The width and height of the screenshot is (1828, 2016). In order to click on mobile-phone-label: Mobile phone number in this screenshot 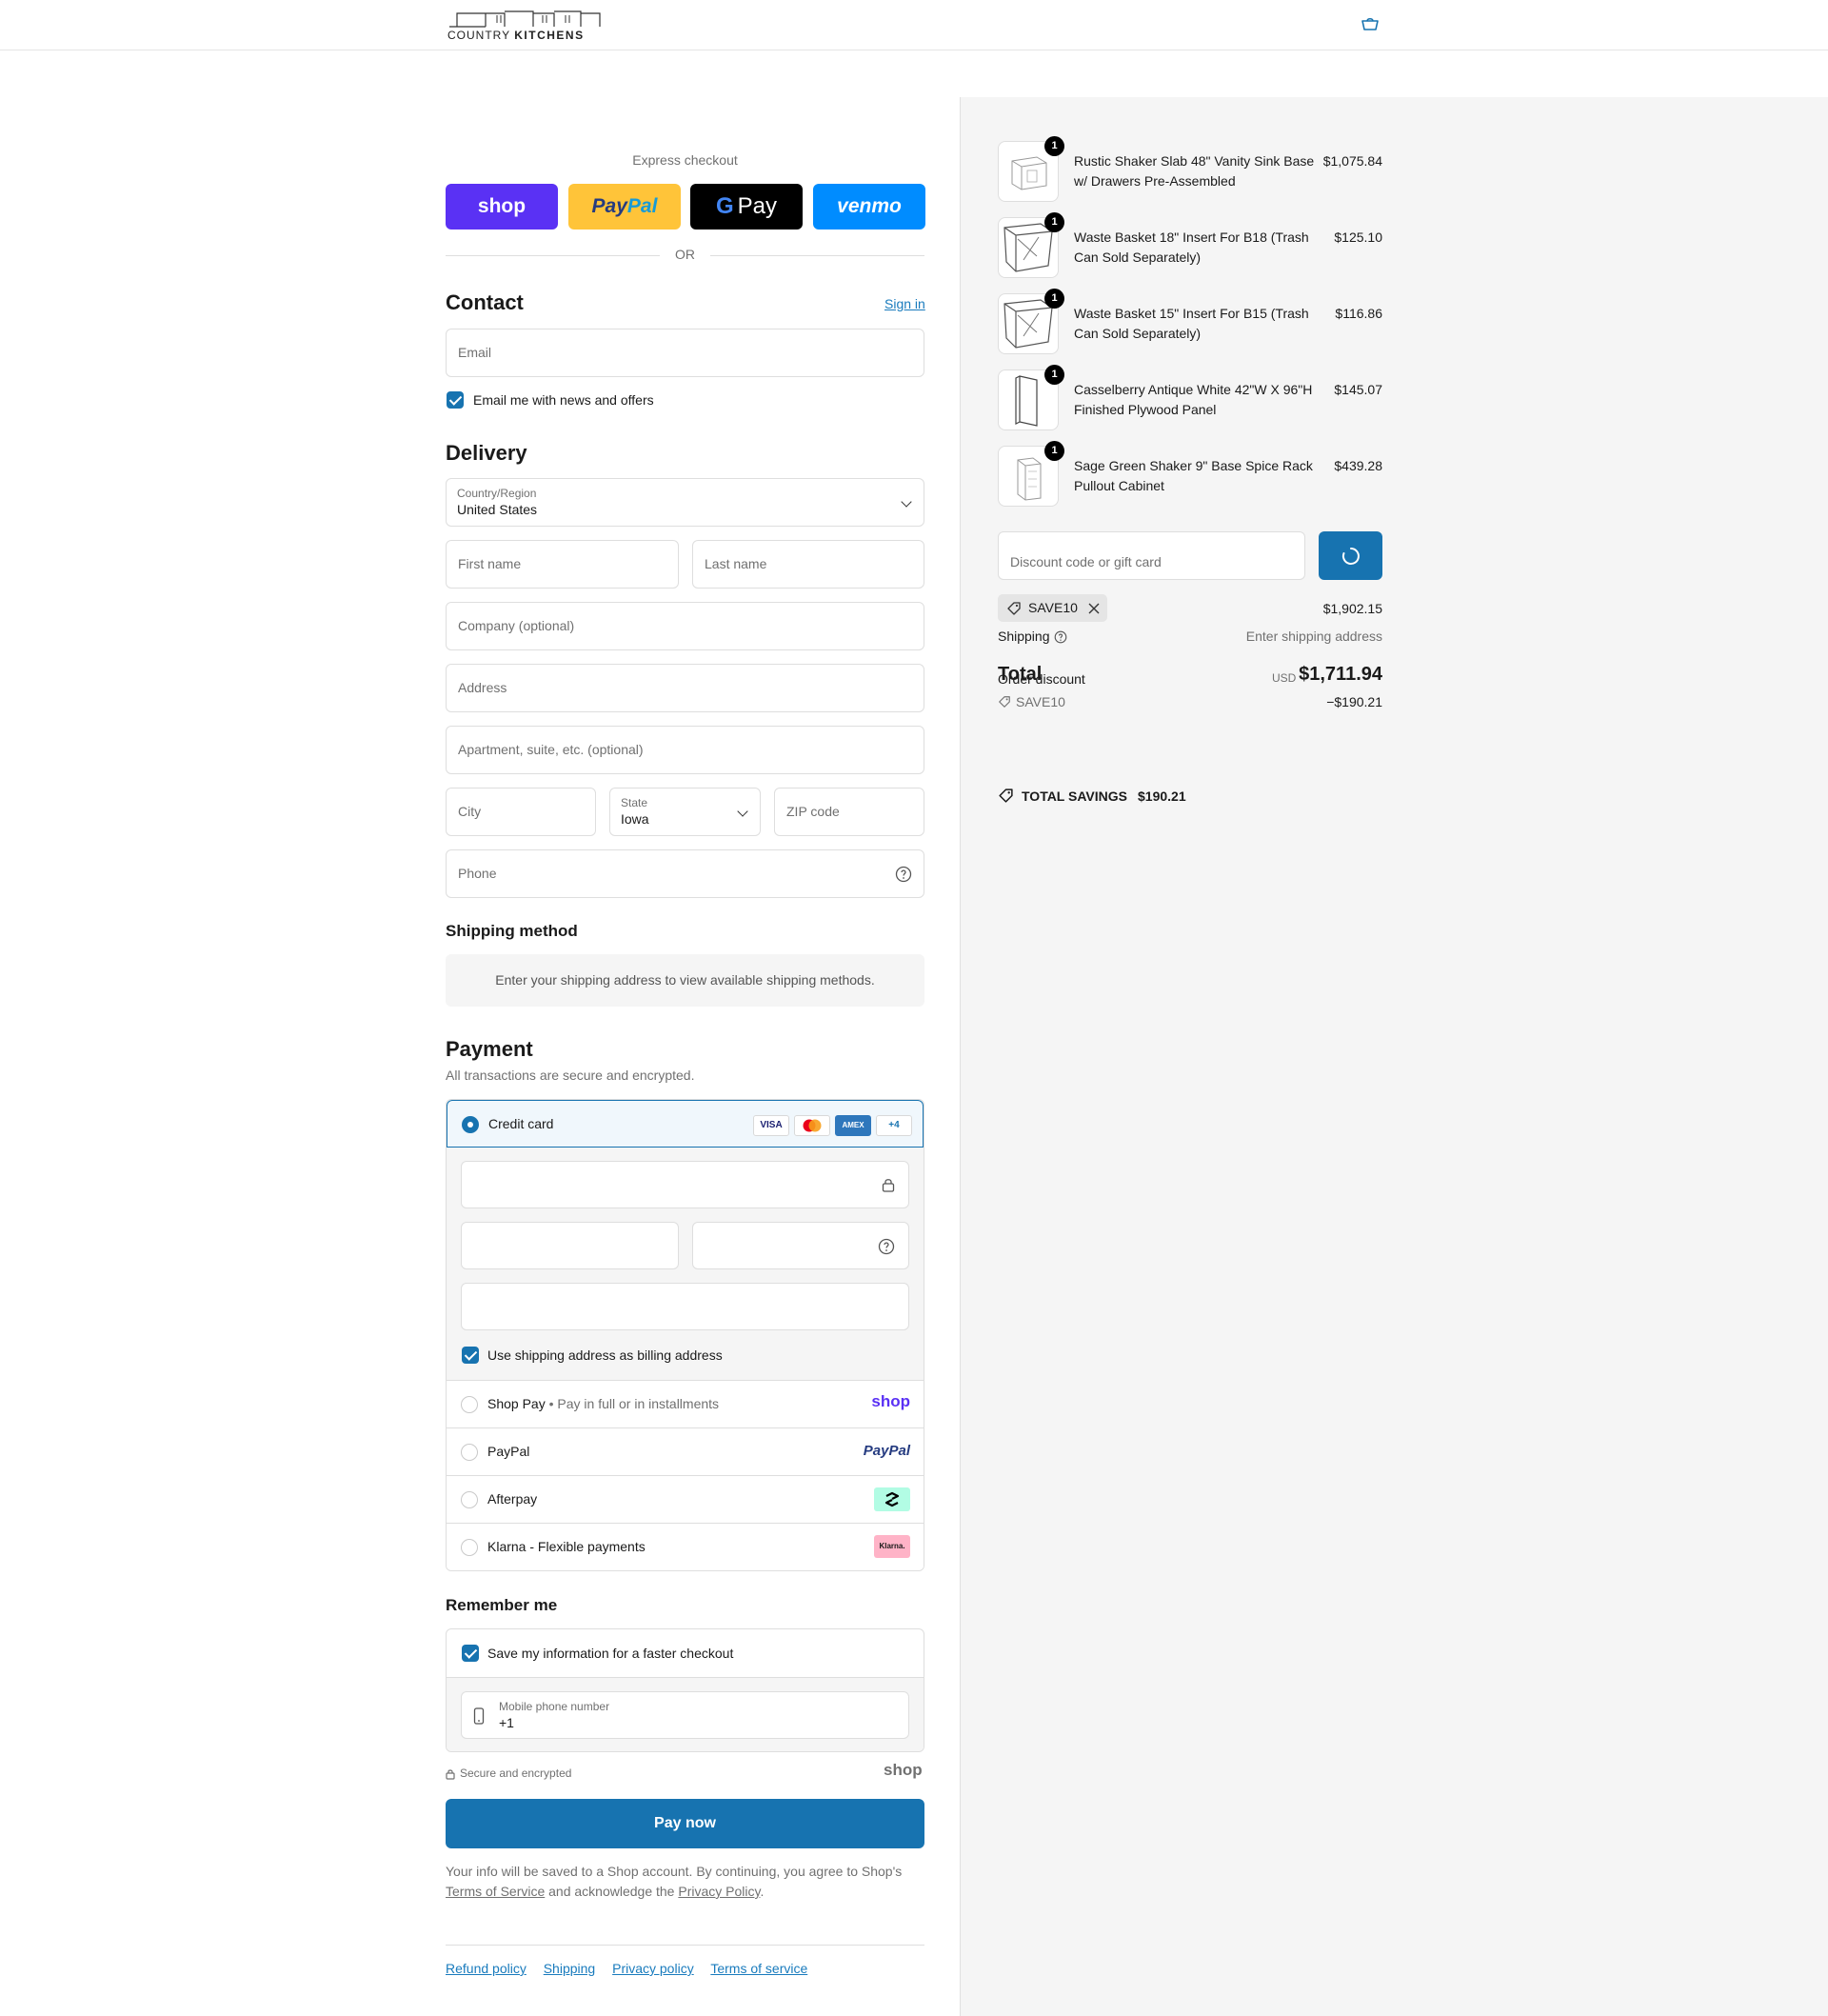, I will do `click(554, 1706)`.